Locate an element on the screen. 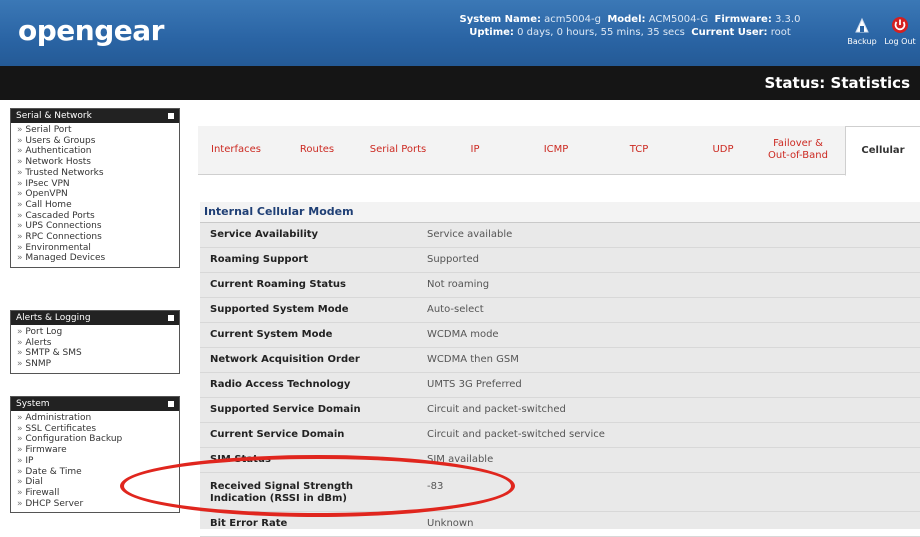 Image resolution: width=920 pixels, height=537 pixels. row-label: Current System Mode is located at coordinates (271, 334).